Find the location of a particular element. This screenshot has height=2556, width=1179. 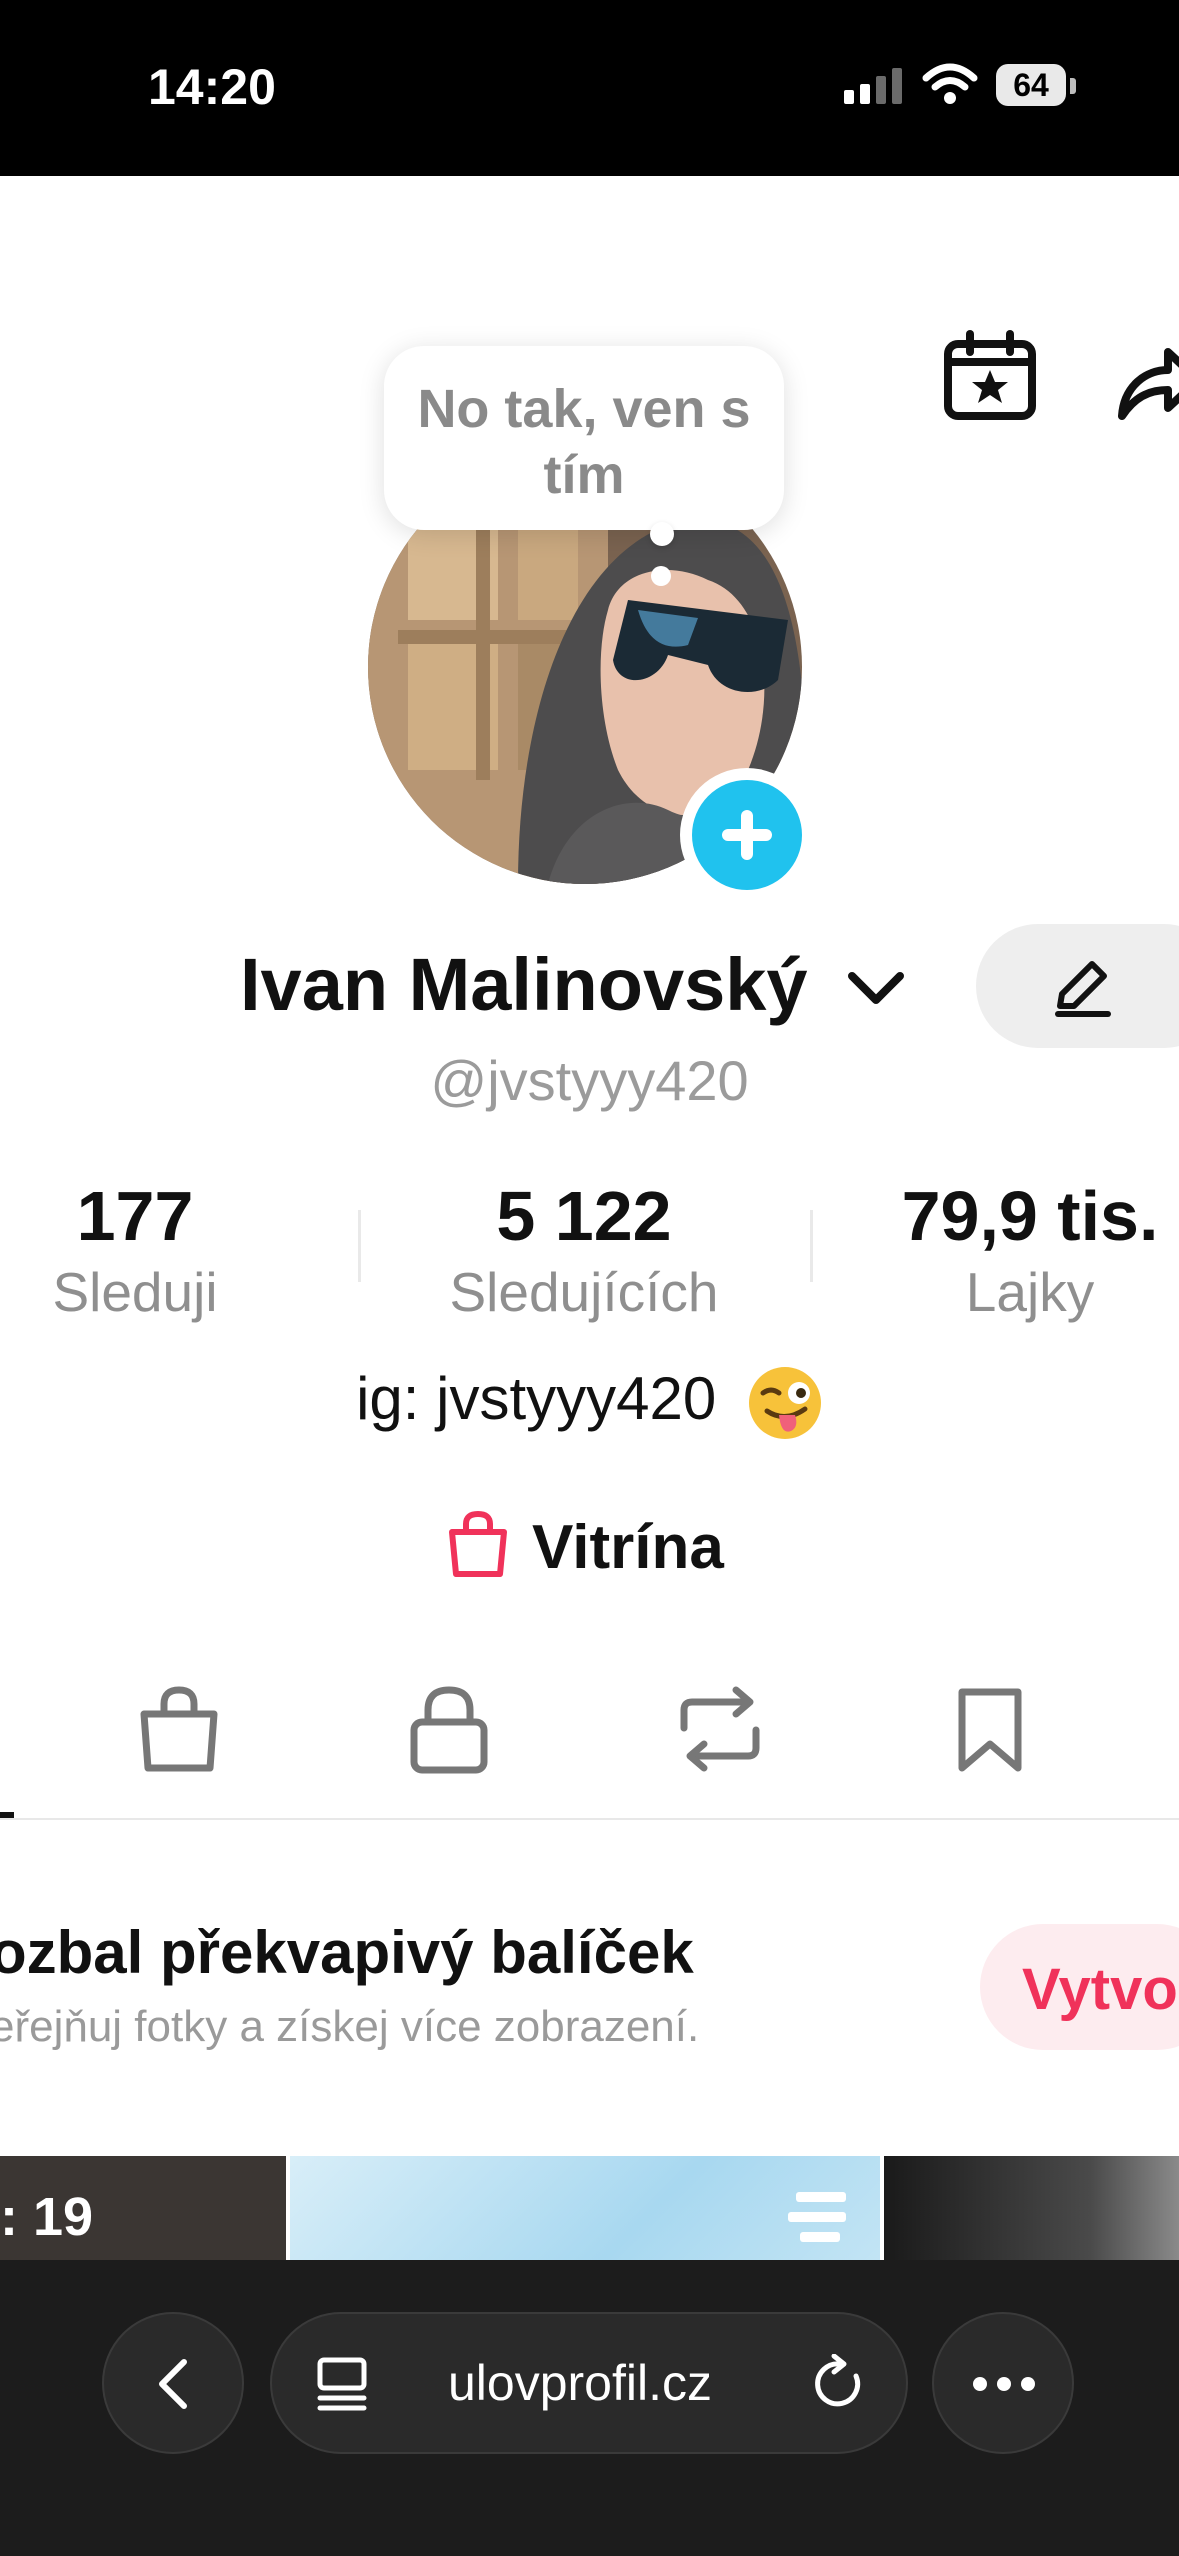

wifi-icon is located at coordinates (950, 83).